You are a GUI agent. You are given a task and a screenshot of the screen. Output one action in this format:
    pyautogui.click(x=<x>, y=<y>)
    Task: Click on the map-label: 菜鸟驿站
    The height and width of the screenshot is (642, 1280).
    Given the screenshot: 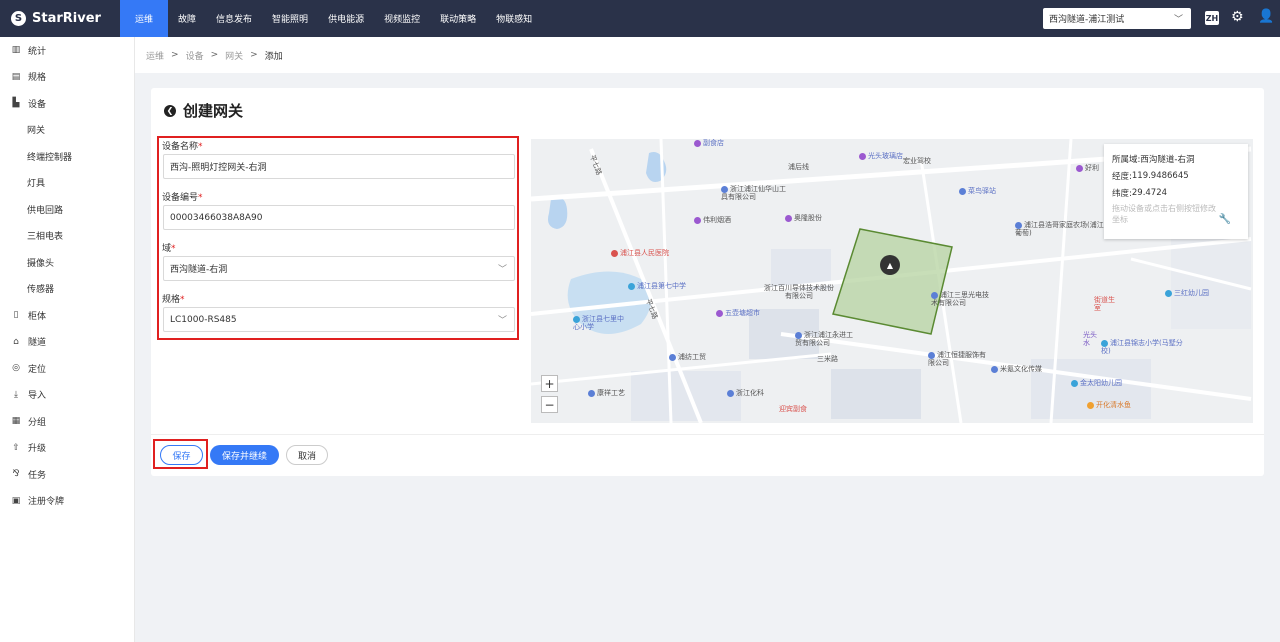 What is the action you would take?
    pyautogui.click(x=977, y=191)
    